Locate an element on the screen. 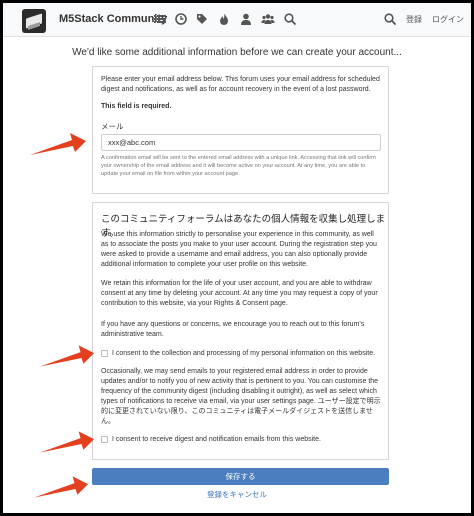  save-button: 保存する is located at coordinates (240, 476).